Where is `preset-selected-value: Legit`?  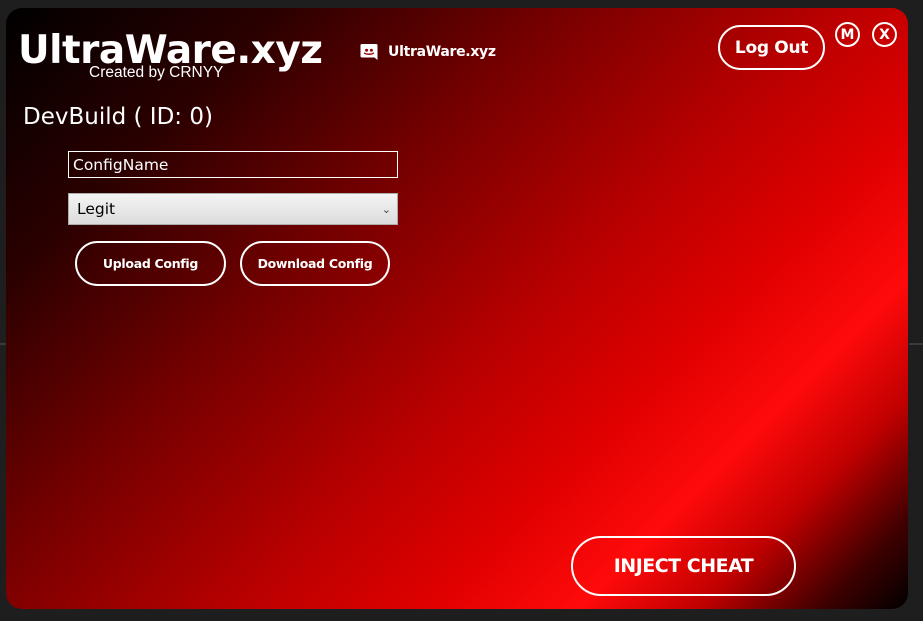
preset-selected-value: Legit is located at coordinates (96, 209).